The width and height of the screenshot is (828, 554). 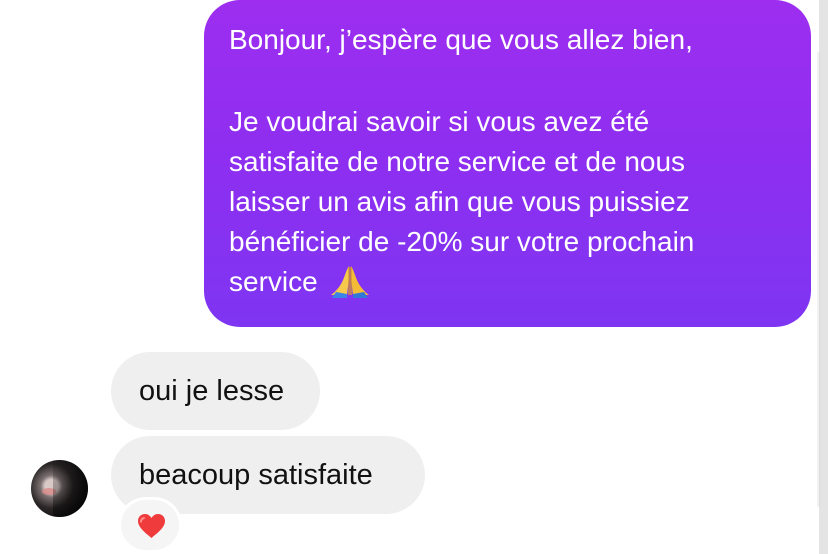 I want to click on scrollbar, so click(x=819, y=279).